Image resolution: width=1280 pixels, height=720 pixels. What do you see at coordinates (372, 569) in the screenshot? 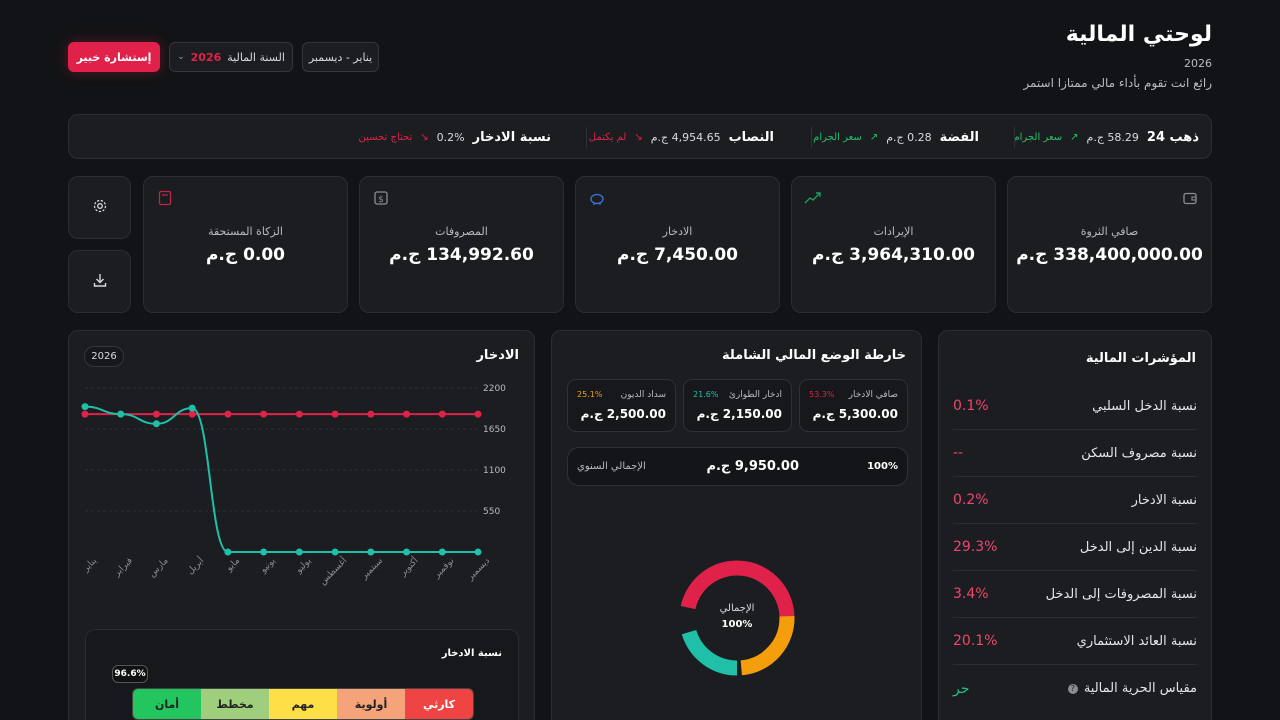
I see `x-tick-label: سبتمبر` at bounding box center [372, 569].